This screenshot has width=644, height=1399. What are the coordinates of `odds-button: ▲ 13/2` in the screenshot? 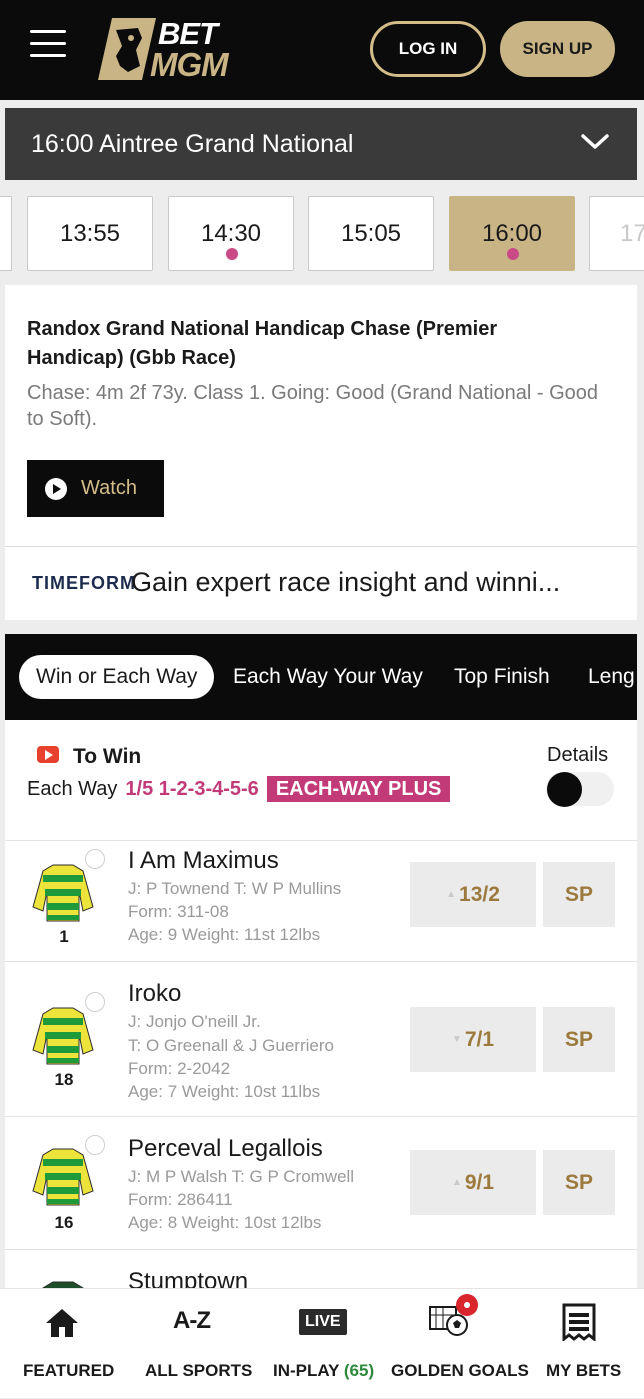 It's located at (473, 894).